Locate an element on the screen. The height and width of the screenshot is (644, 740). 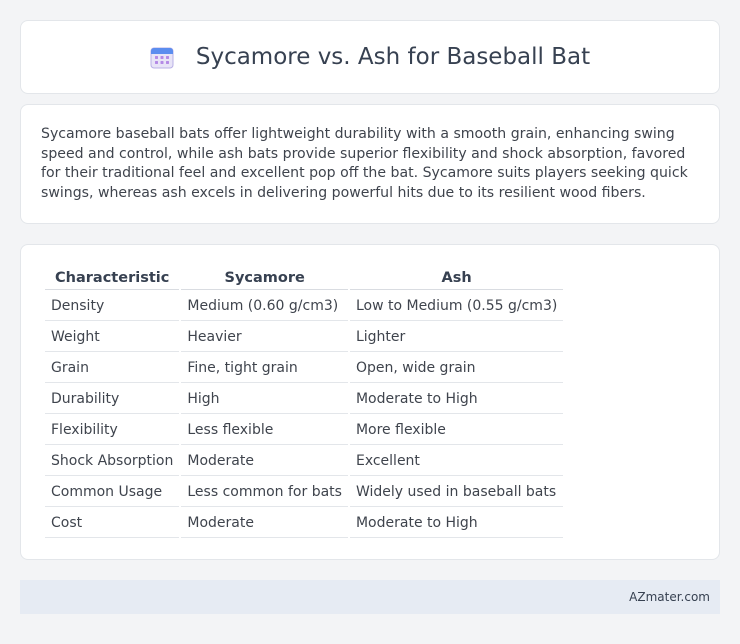
table-cell: Common Usage is located at coordinates (112, 492).